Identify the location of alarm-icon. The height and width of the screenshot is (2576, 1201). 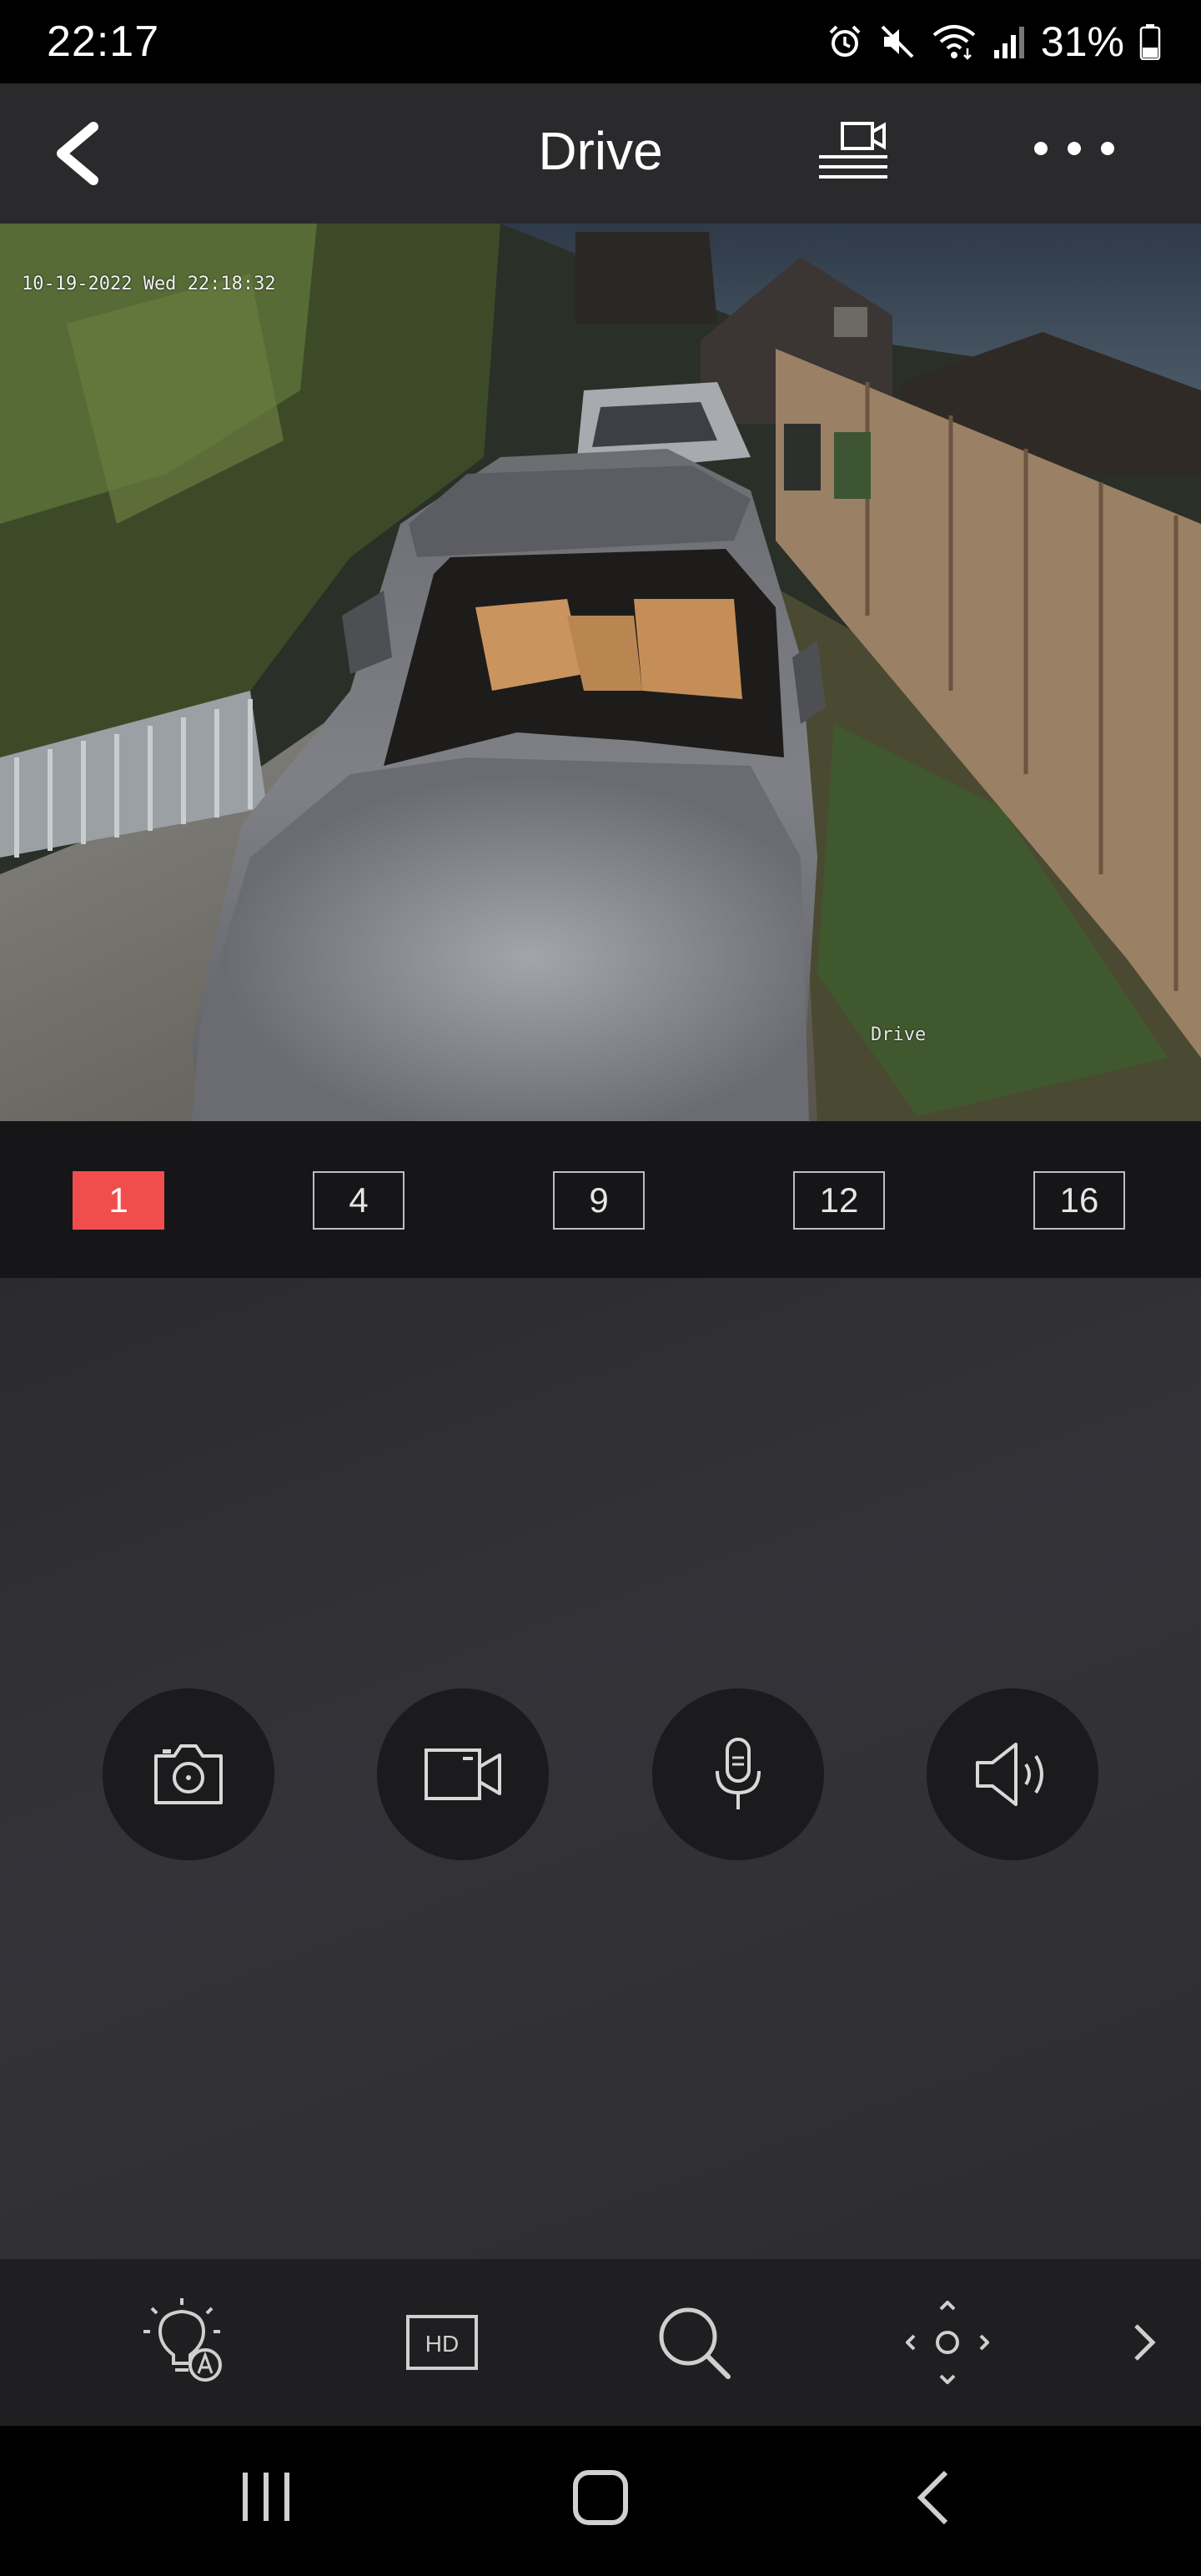
(845, 42).